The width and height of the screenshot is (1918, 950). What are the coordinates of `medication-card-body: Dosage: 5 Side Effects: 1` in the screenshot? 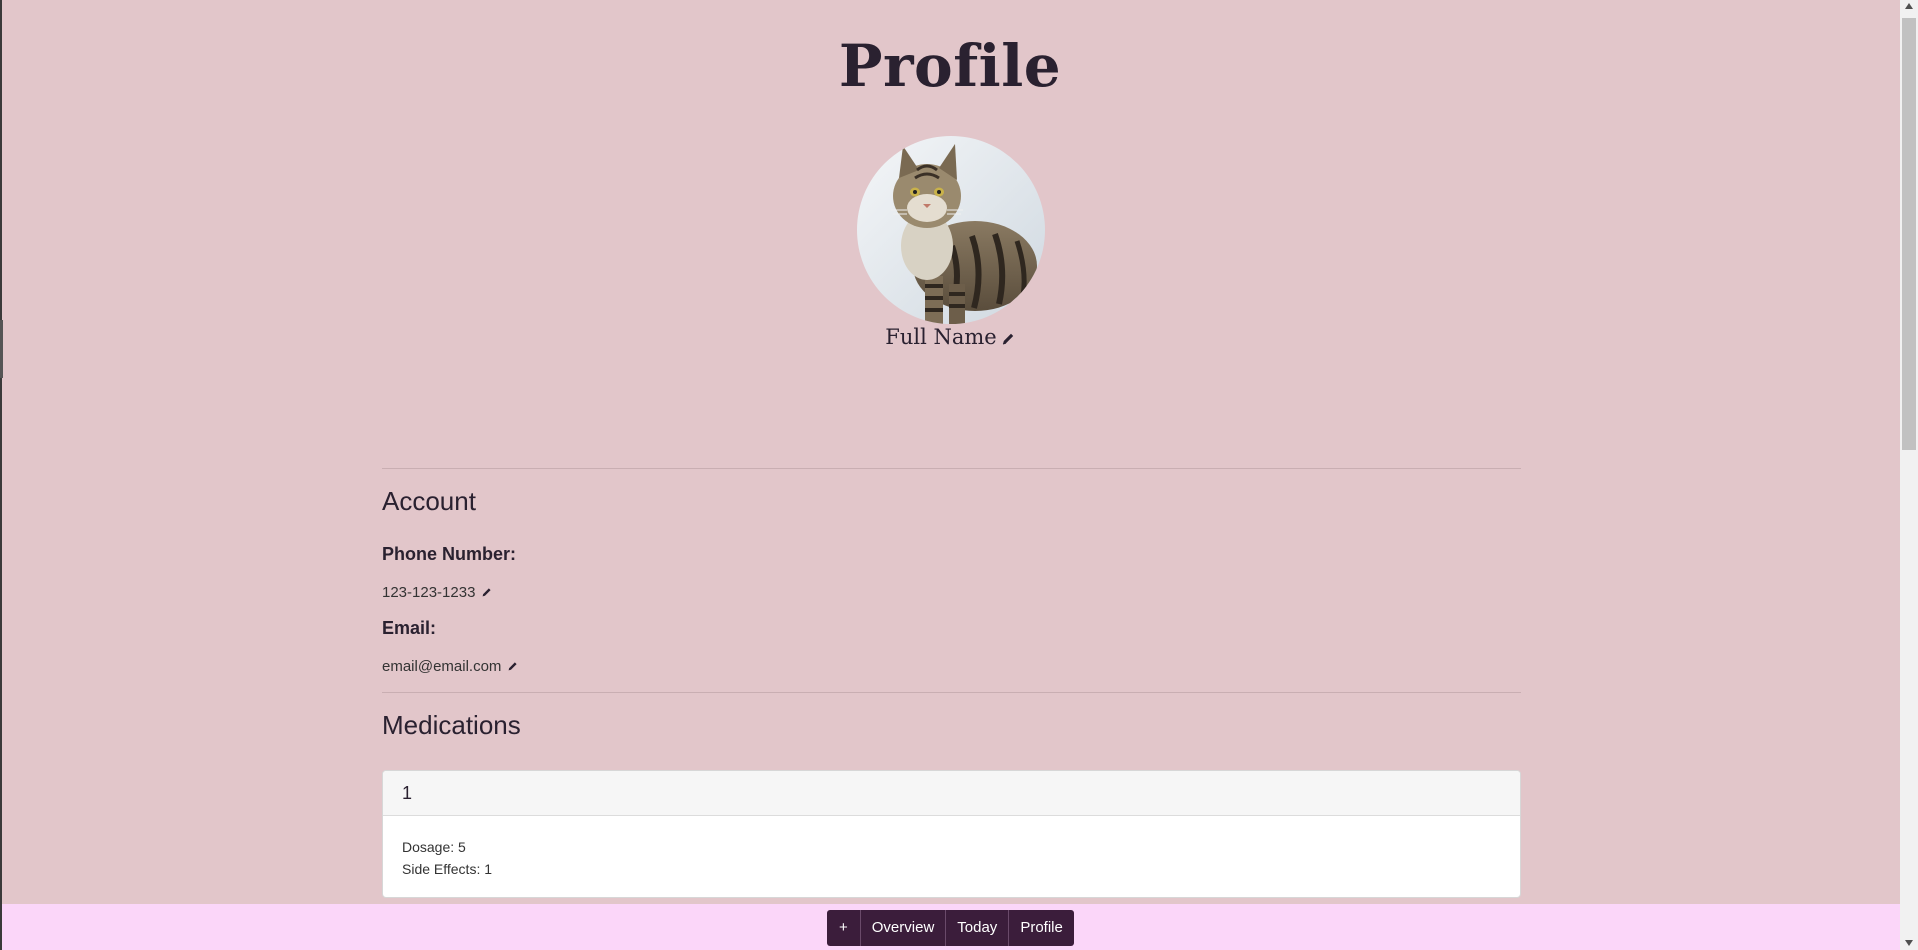 It's located at (951, 848).